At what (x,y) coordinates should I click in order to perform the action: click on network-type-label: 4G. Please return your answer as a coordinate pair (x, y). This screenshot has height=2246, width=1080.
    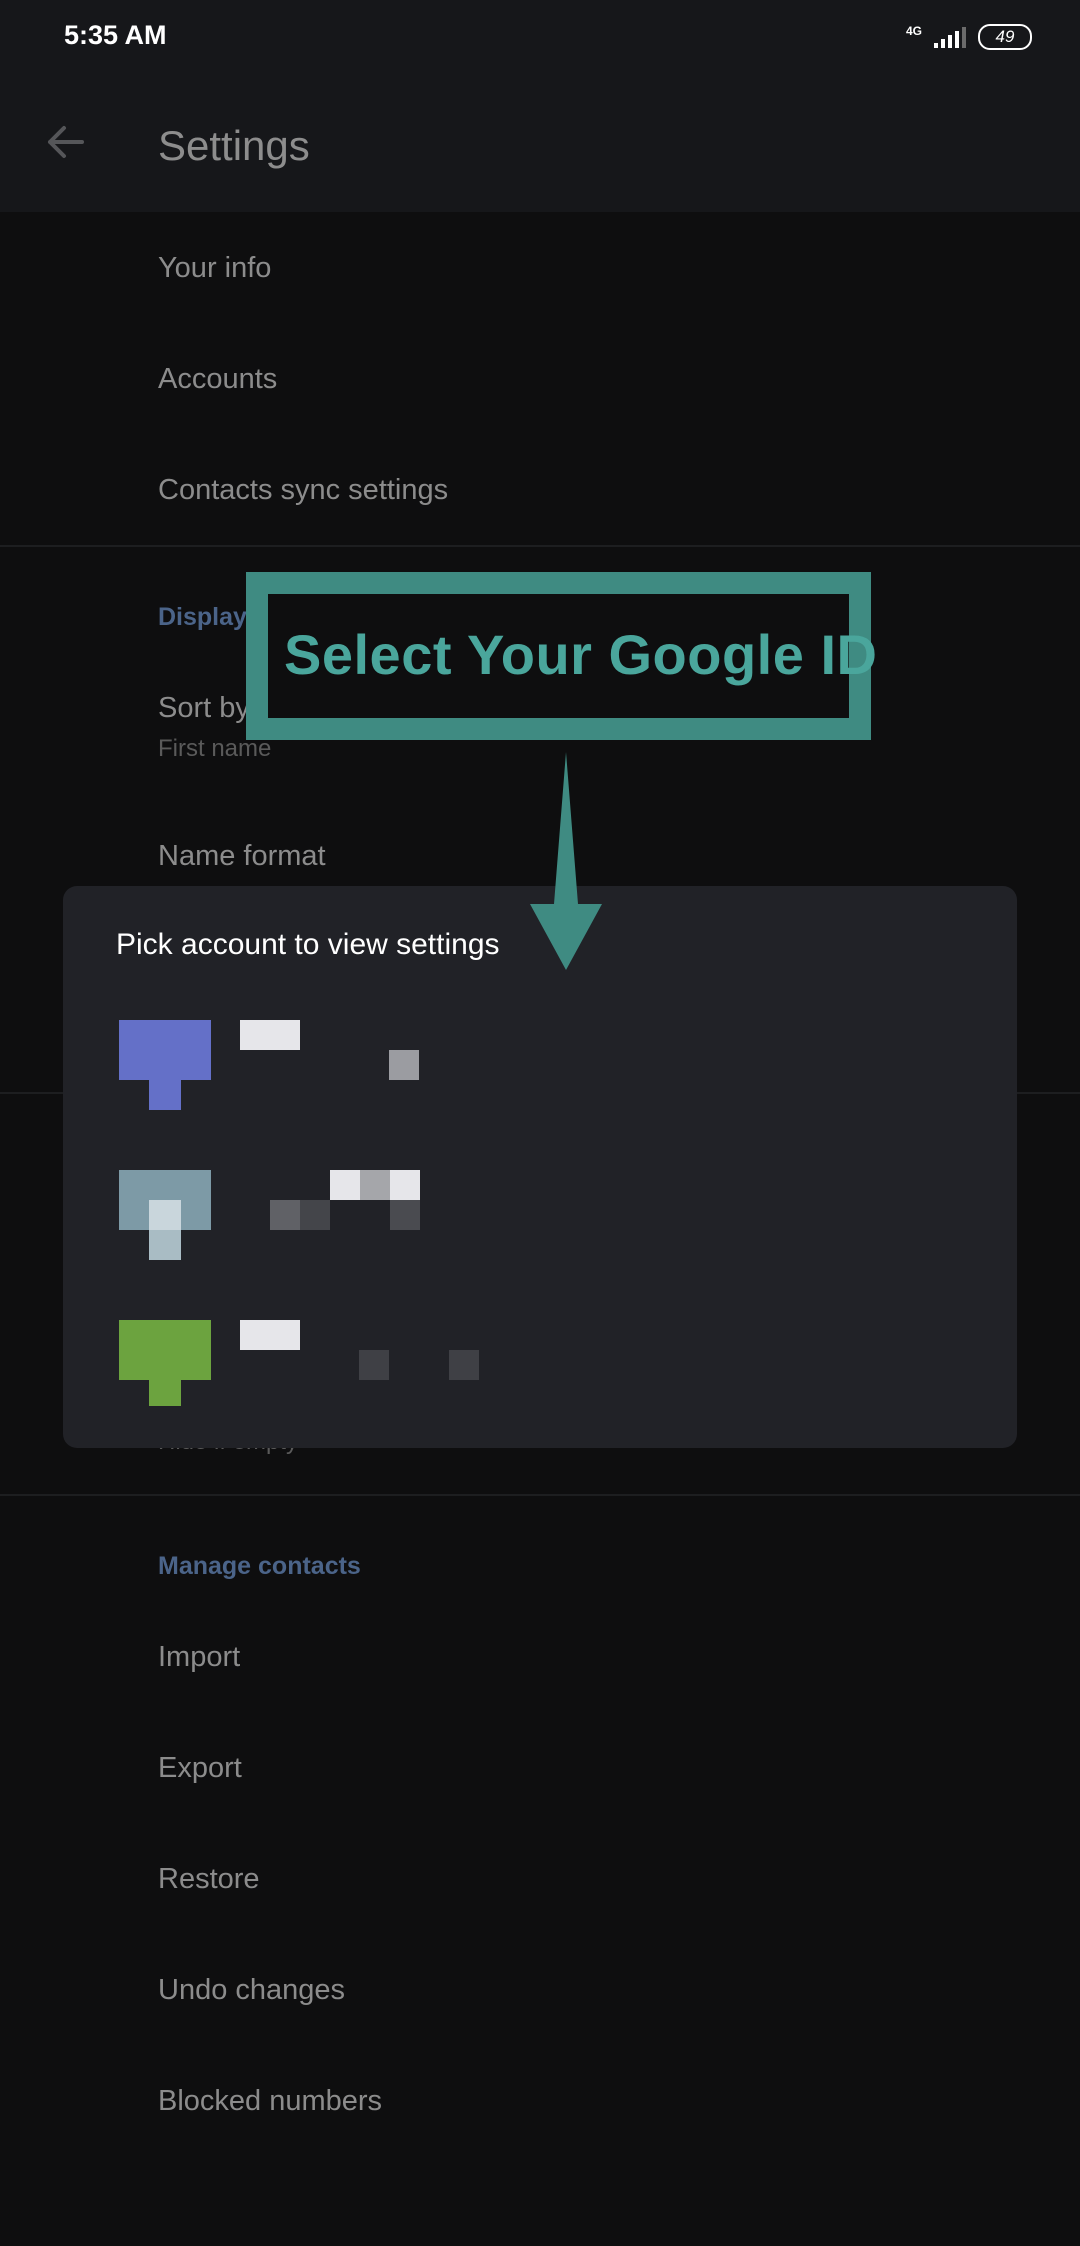
    Looking at the image, I should click on (913, 31).